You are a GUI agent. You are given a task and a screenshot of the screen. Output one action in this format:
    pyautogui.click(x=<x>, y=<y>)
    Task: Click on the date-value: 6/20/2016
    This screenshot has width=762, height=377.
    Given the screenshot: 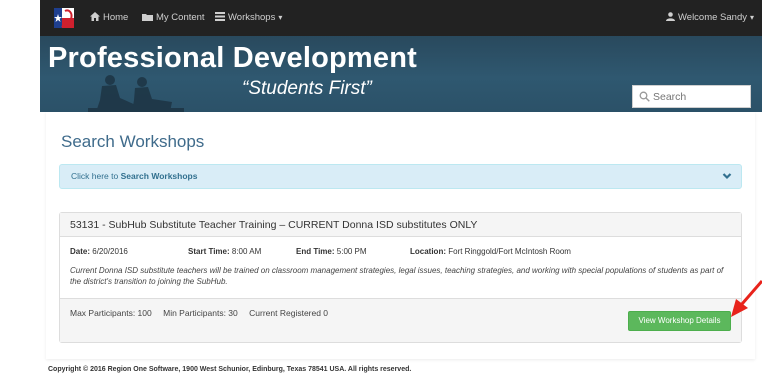 What is the action you would take?
    pyautogui.click(x=110, y=251)
    